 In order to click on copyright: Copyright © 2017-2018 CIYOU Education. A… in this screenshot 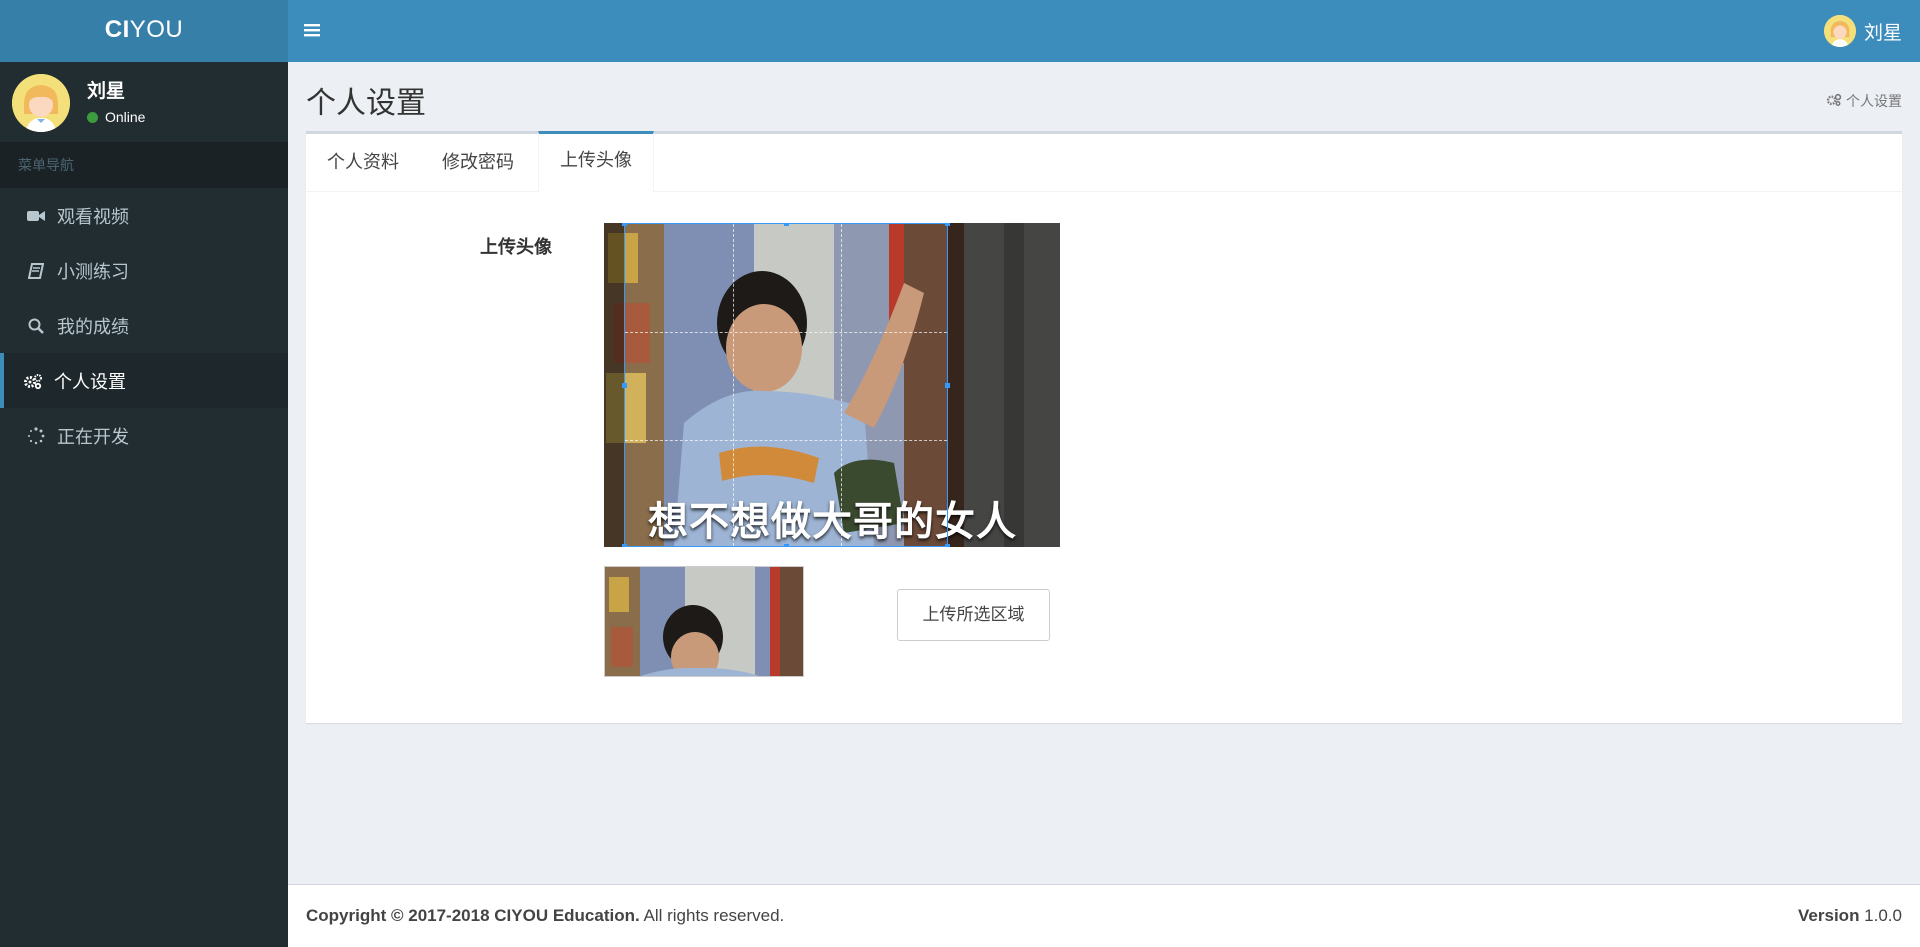, I will do `click(545, 915)`.